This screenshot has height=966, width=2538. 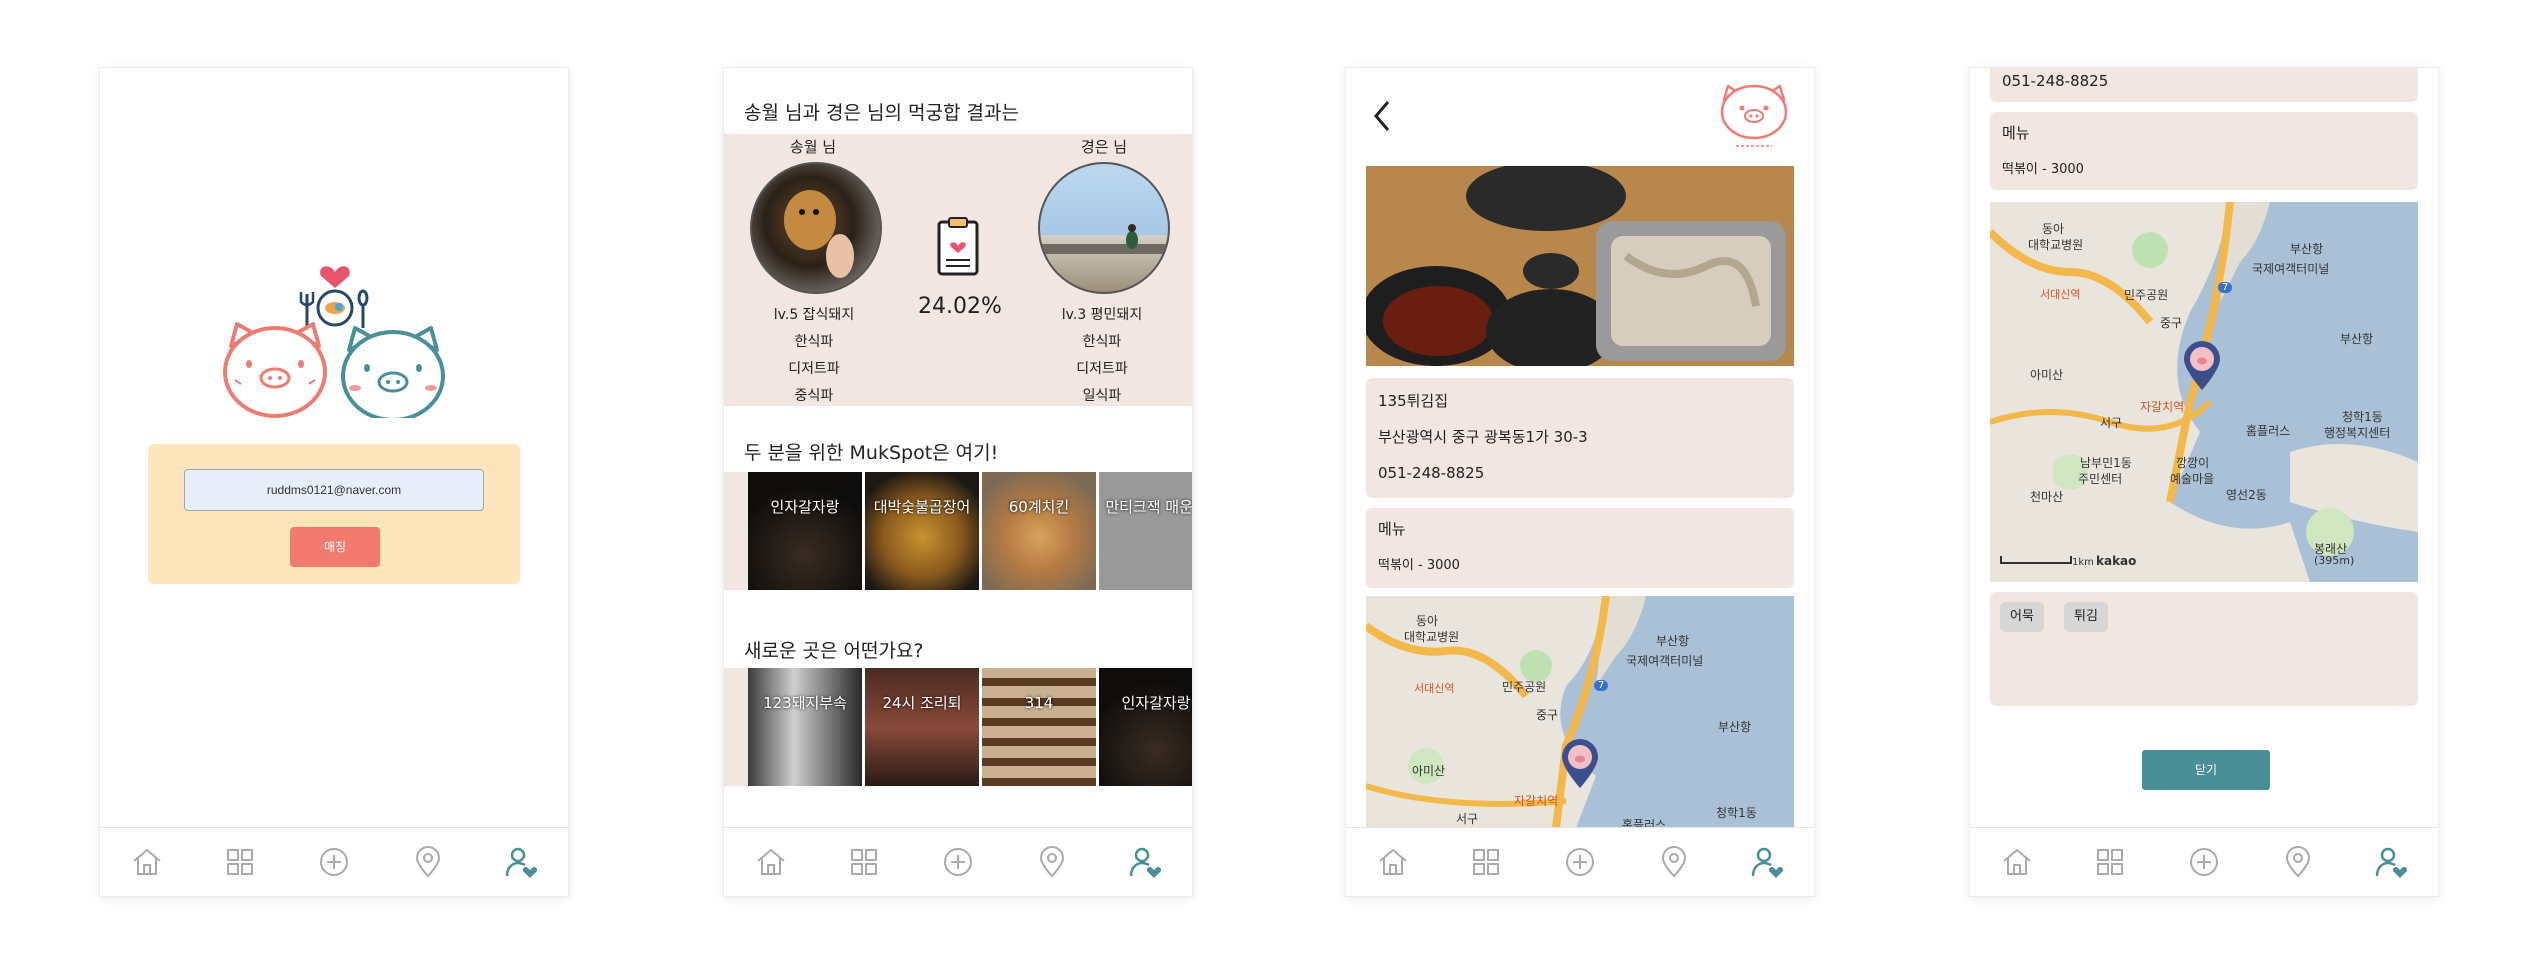 I want to click on clipboard-heart-icon, so click(x=958, y=248).